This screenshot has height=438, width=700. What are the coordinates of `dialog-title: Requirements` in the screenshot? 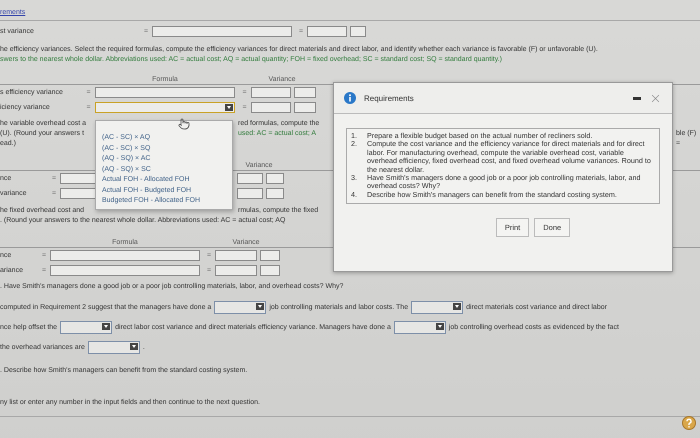 It's located at (389, 98).